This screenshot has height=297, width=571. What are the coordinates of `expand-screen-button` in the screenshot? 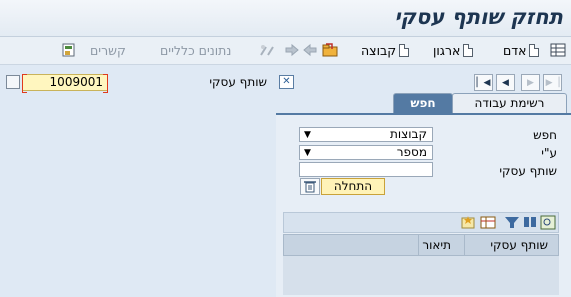 It's located at (13, 82).